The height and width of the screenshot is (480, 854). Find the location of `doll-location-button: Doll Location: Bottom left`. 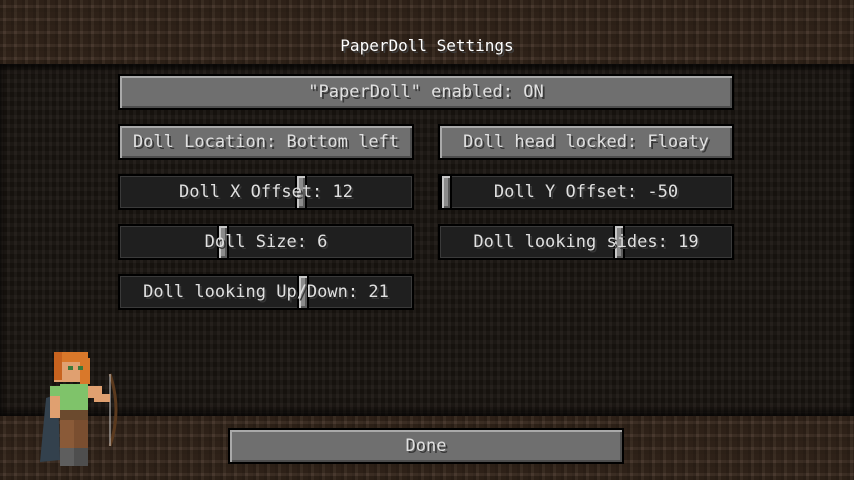

doll-location-button: Doll Location: Bottom left is located at coordinates (266, 142).